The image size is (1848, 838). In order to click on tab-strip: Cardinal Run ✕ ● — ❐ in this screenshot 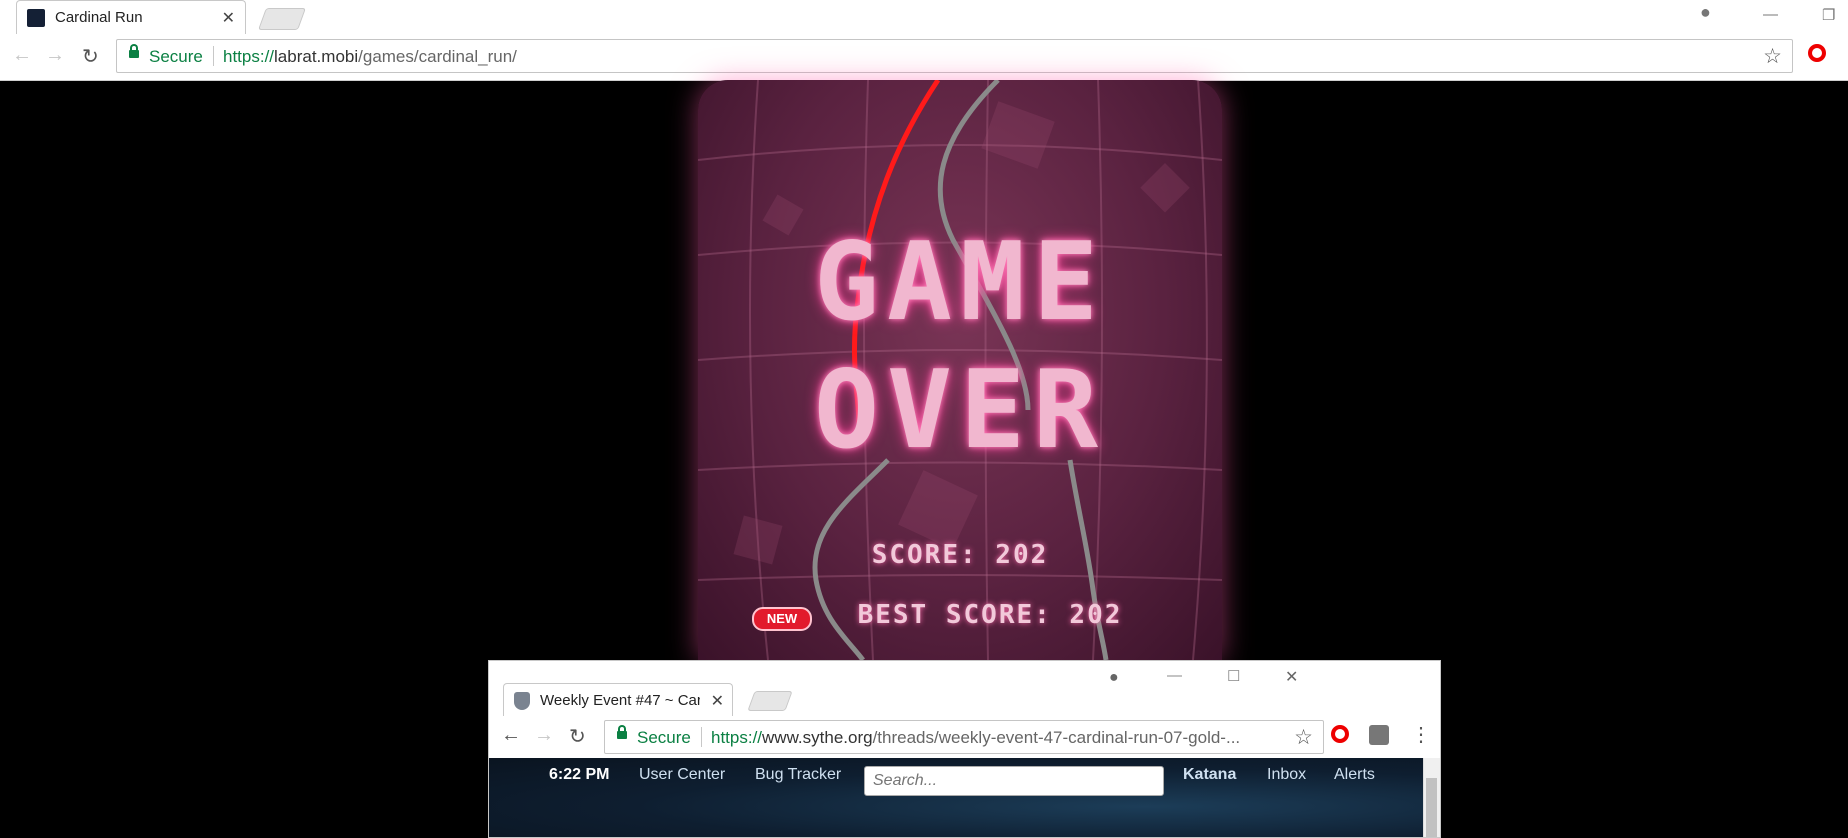, I will do `click(924, 17)`.